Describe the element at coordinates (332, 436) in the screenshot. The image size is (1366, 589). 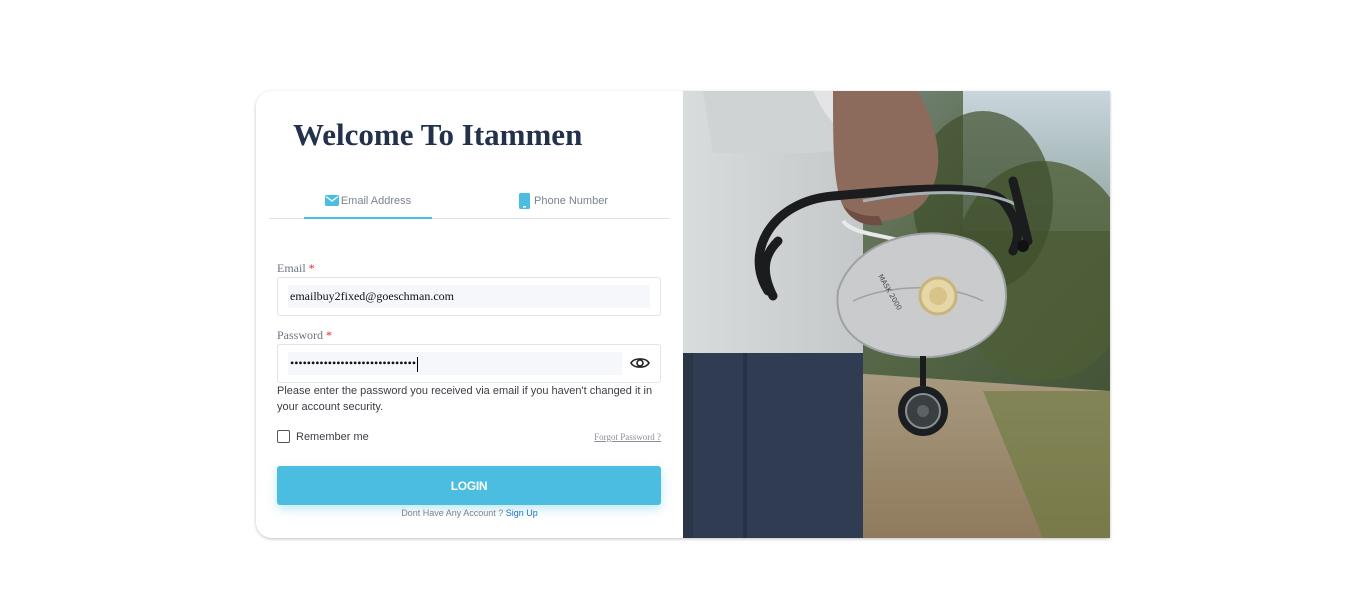
I see `remember-me-label: Remember me` at that location.